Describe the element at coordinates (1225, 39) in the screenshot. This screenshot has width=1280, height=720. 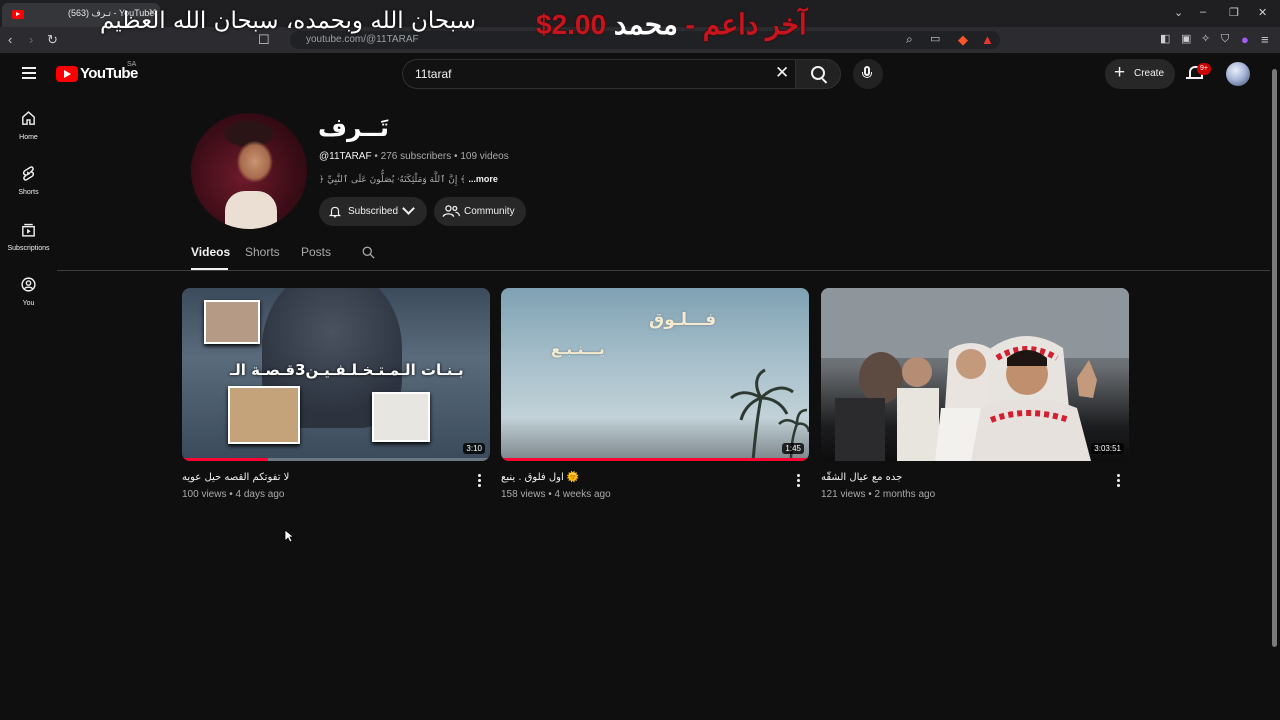
I see `vpn-icon: ⛉` at that location.